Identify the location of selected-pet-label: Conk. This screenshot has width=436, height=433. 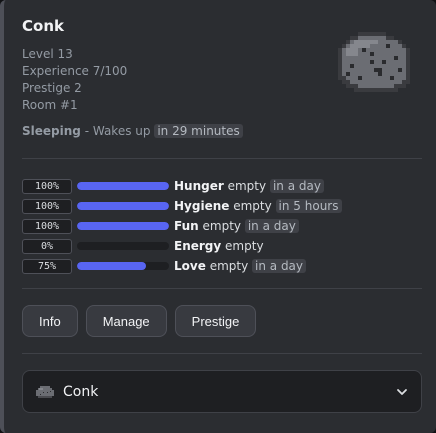
(81, 391).